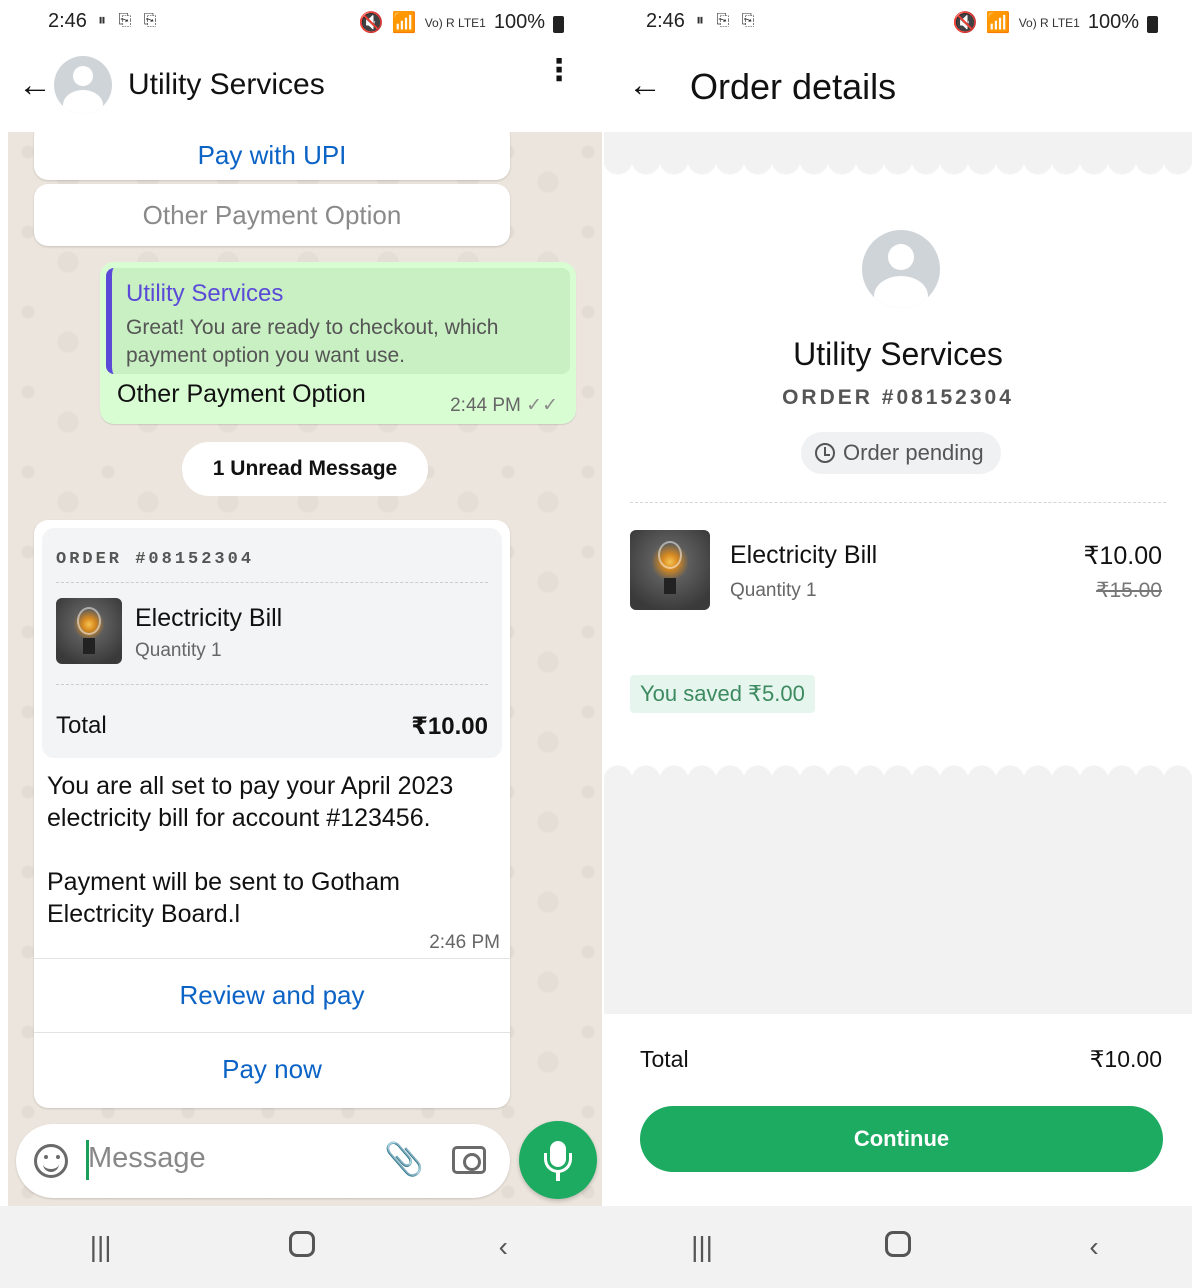 The width and height of the screenshot is (1192, 1288). Describe the element at coordinates (913, 452) in the screenshot. I see `order-status-text: Order pending` at that location.